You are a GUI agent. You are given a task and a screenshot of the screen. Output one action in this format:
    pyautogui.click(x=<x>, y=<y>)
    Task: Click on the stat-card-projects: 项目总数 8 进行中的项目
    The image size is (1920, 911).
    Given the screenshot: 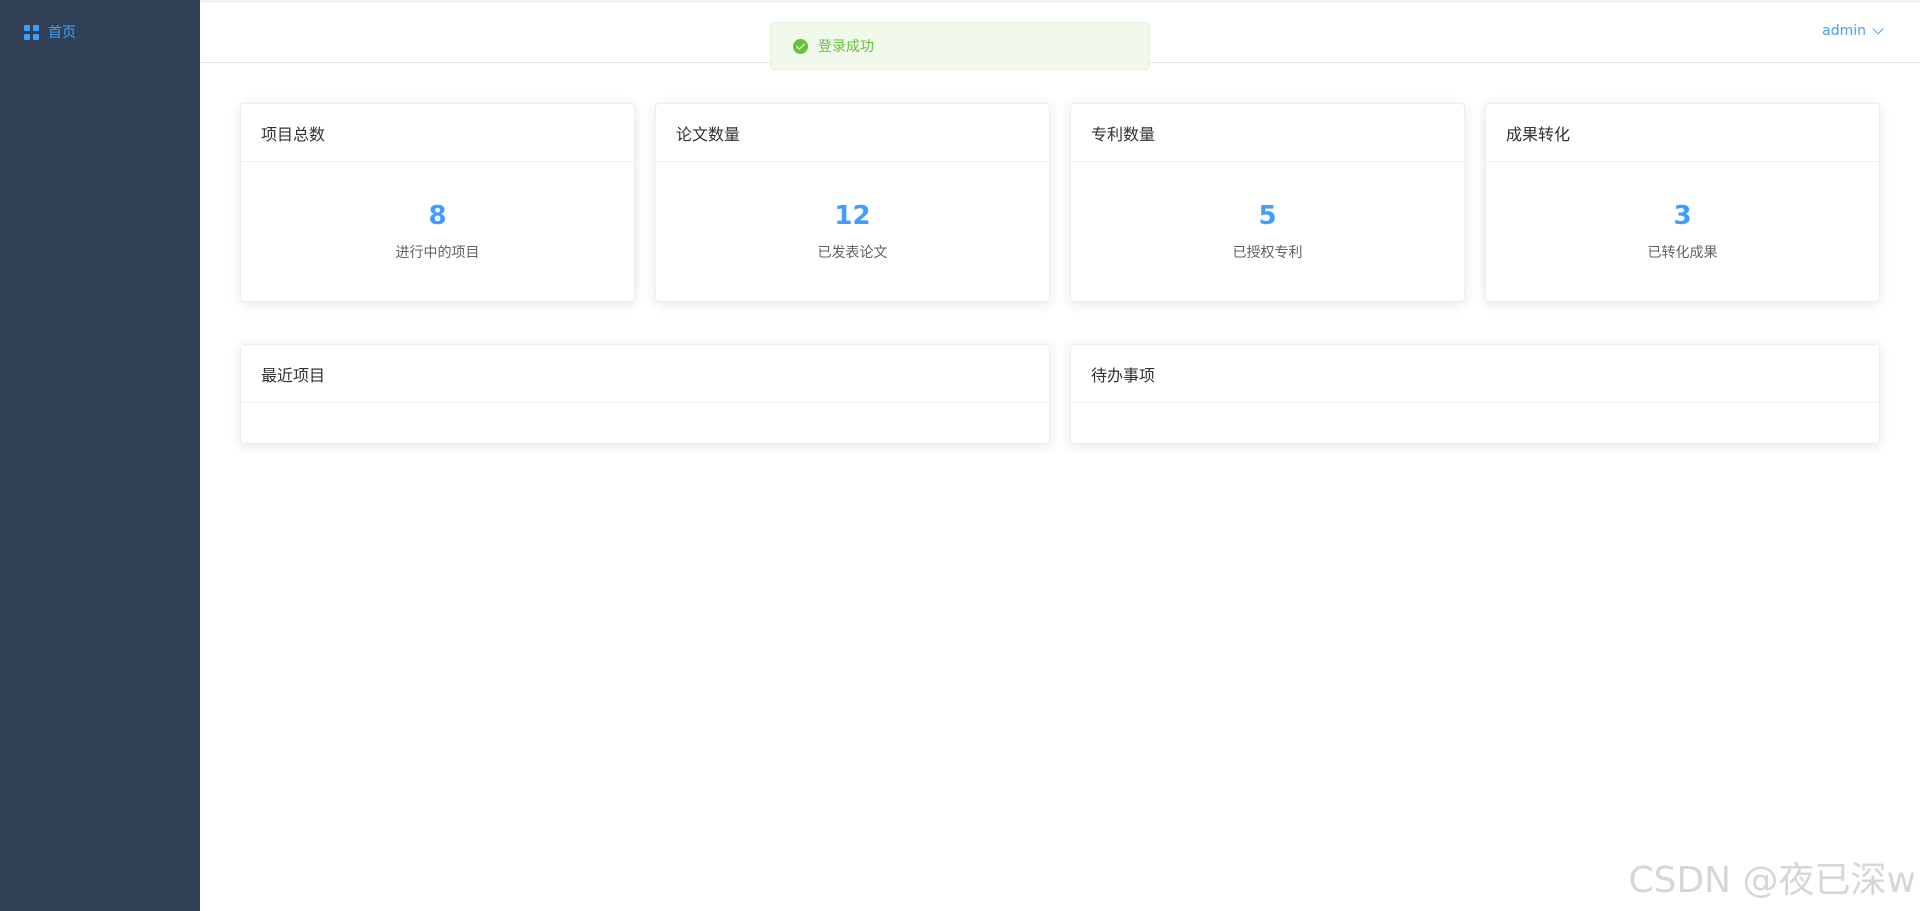 What is the action you would take?
    pyautogui.click(x=437, y=202)
    